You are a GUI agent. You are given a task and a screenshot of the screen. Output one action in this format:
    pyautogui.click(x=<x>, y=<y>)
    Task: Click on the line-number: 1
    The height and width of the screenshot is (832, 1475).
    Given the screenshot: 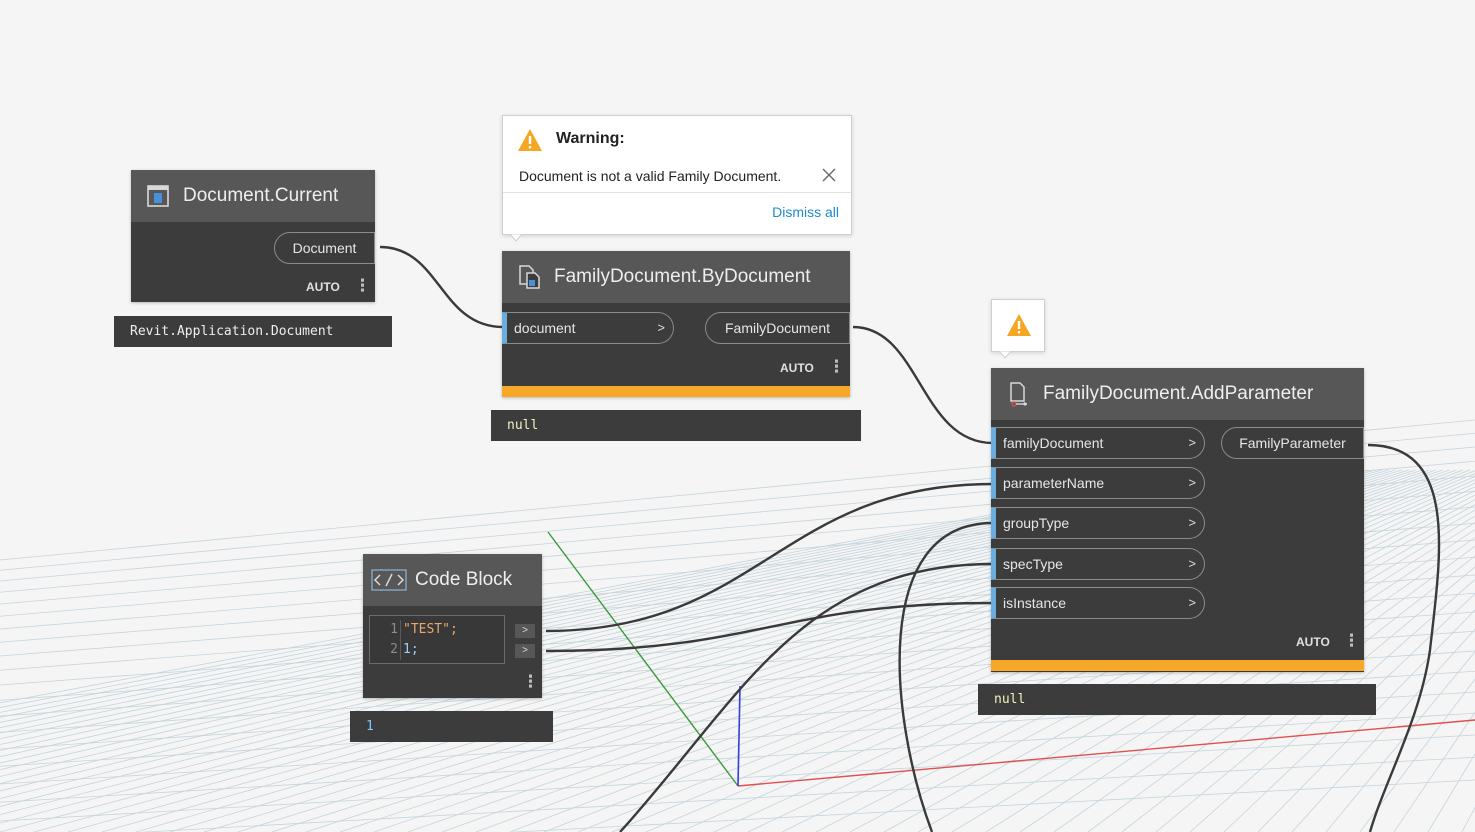 What is the action you would take?
    pyautogui.click(x=394, y=629)
    